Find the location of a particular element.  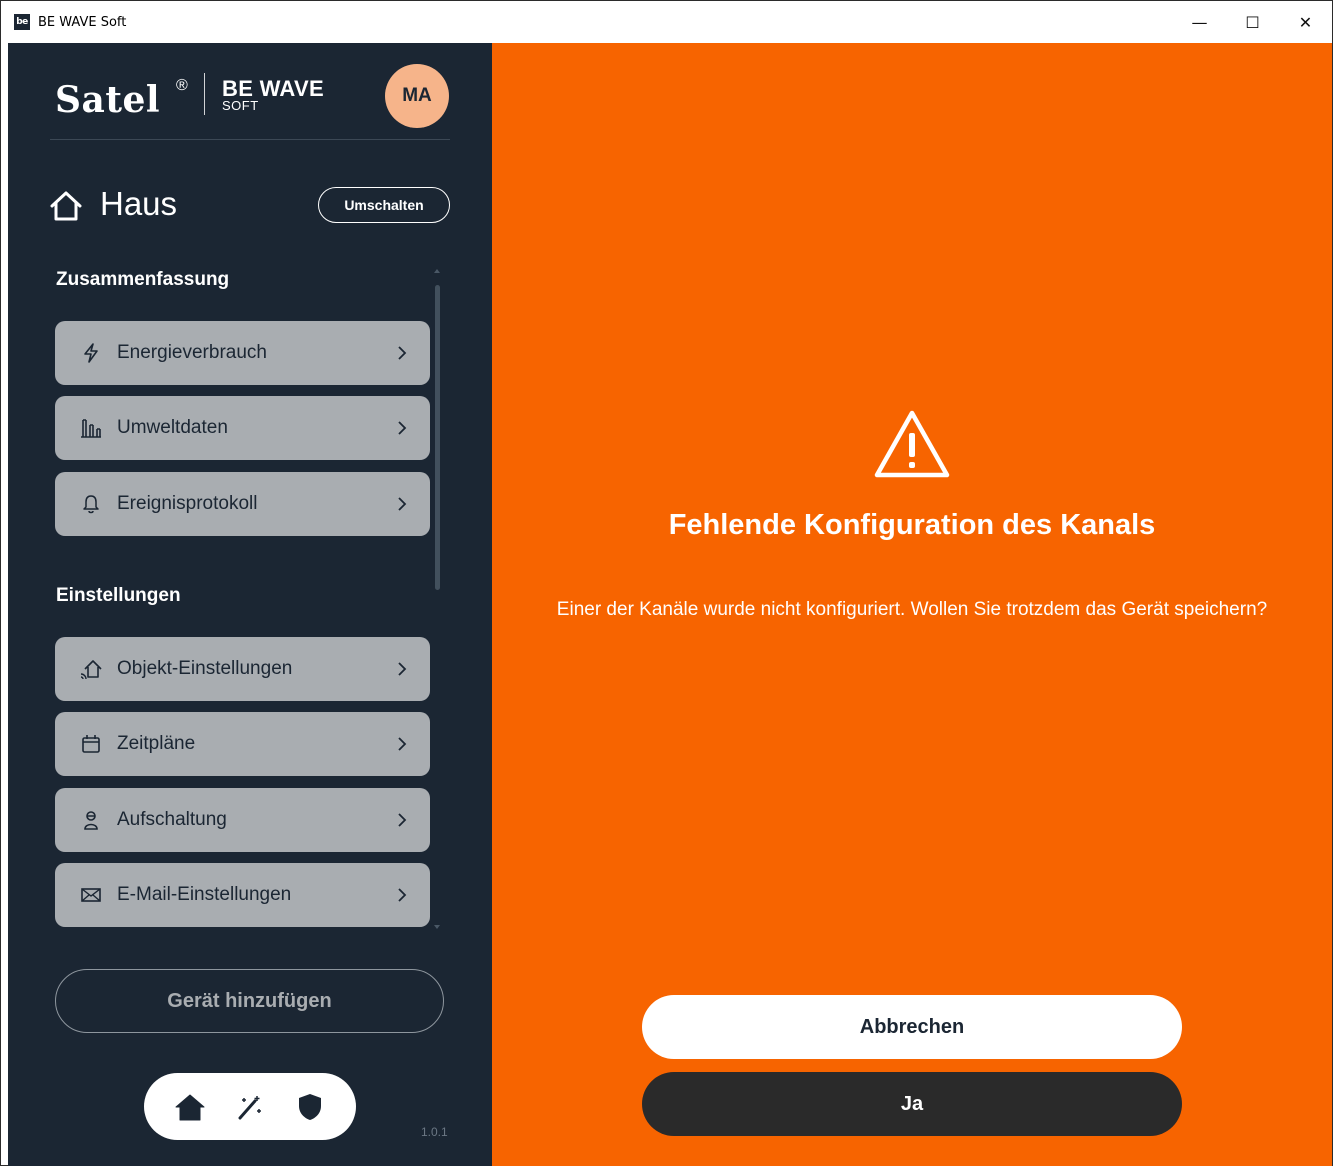

menu-item-label: Umweltdaten is located at coordinates (172, 427).